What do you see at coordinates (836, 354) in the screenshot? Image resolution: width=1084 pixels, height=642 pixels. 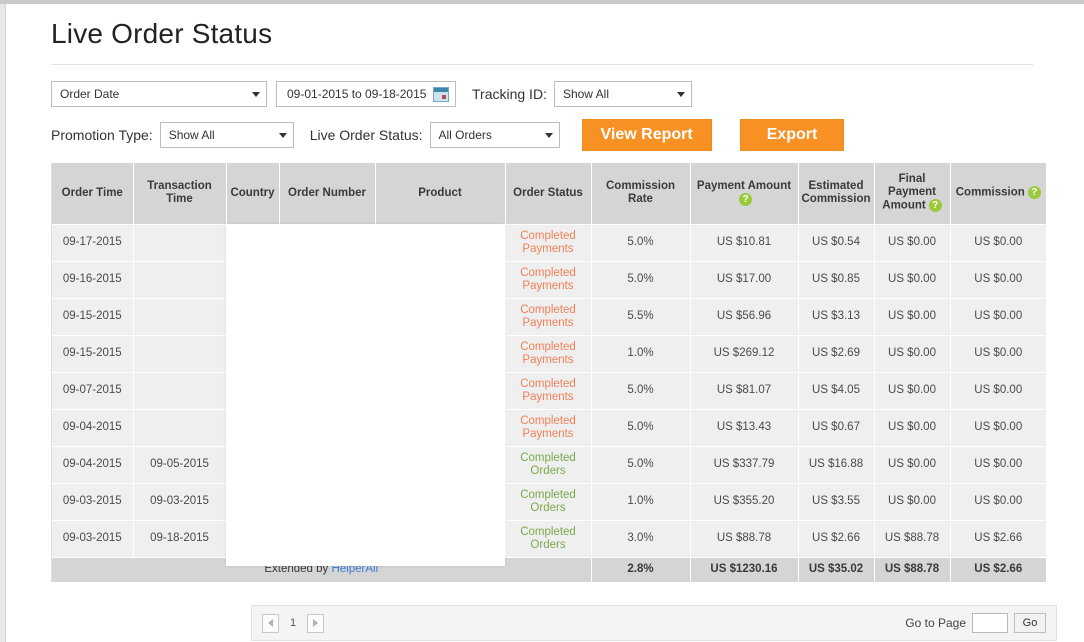 I see `cell-estimated-commission: US $2.69` at bounding box center [836, 354].